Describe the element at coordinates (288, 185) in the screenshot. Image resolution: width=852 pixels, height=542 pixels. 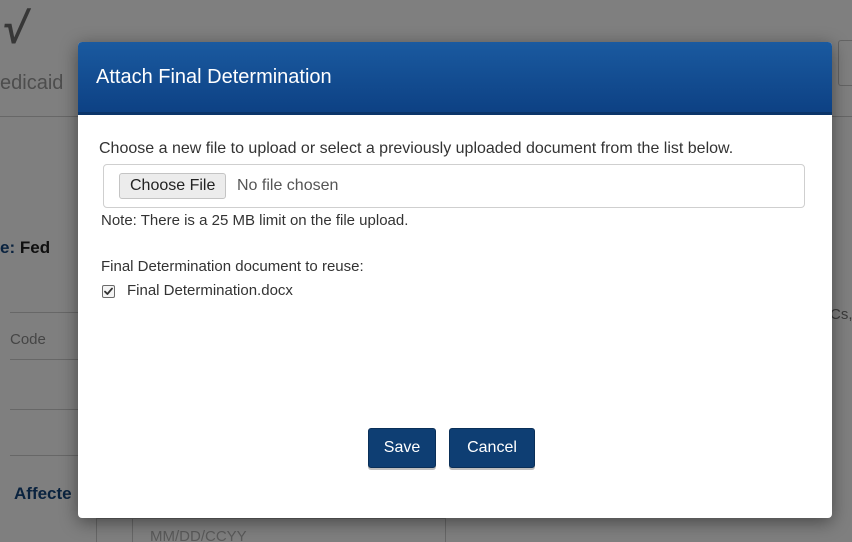
I see `file-status-text: No file chosen` at that location.